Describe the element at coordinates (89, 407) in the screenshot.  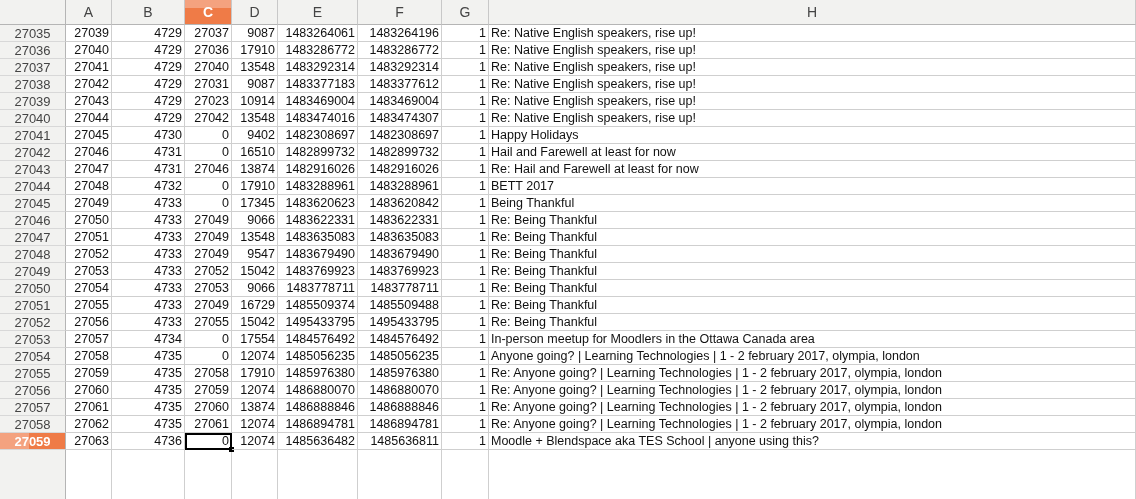
I see `table-cell: 27061` at that location.